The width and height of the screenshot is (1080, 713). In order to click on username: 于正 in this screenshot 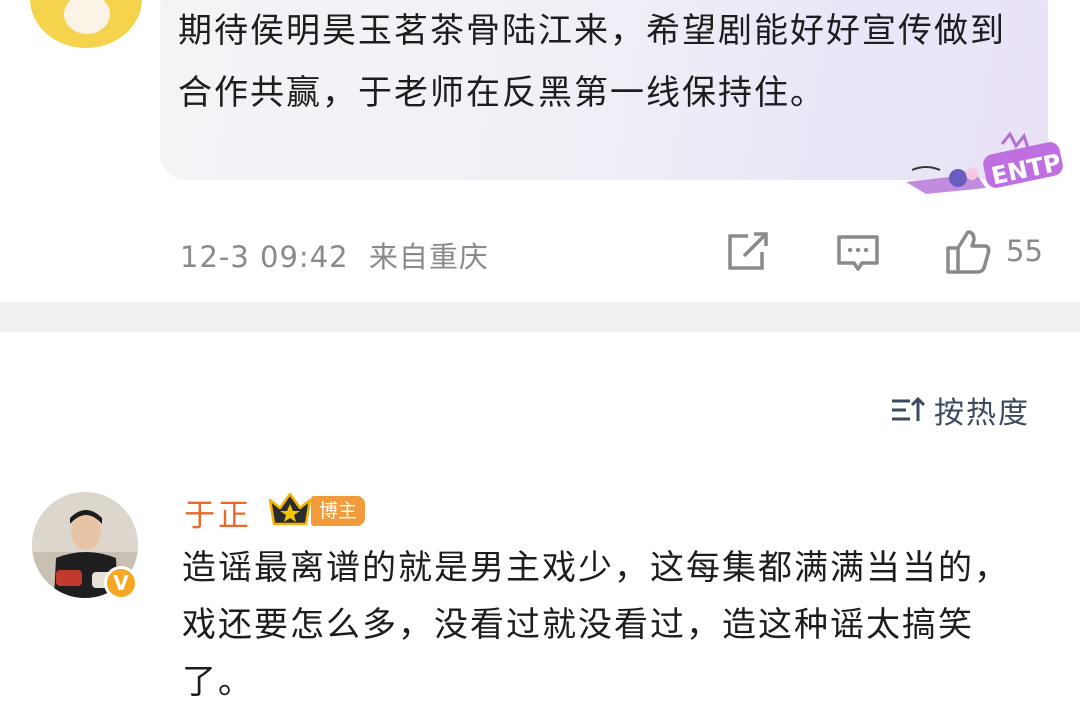, I will do `click(218, 512)`.